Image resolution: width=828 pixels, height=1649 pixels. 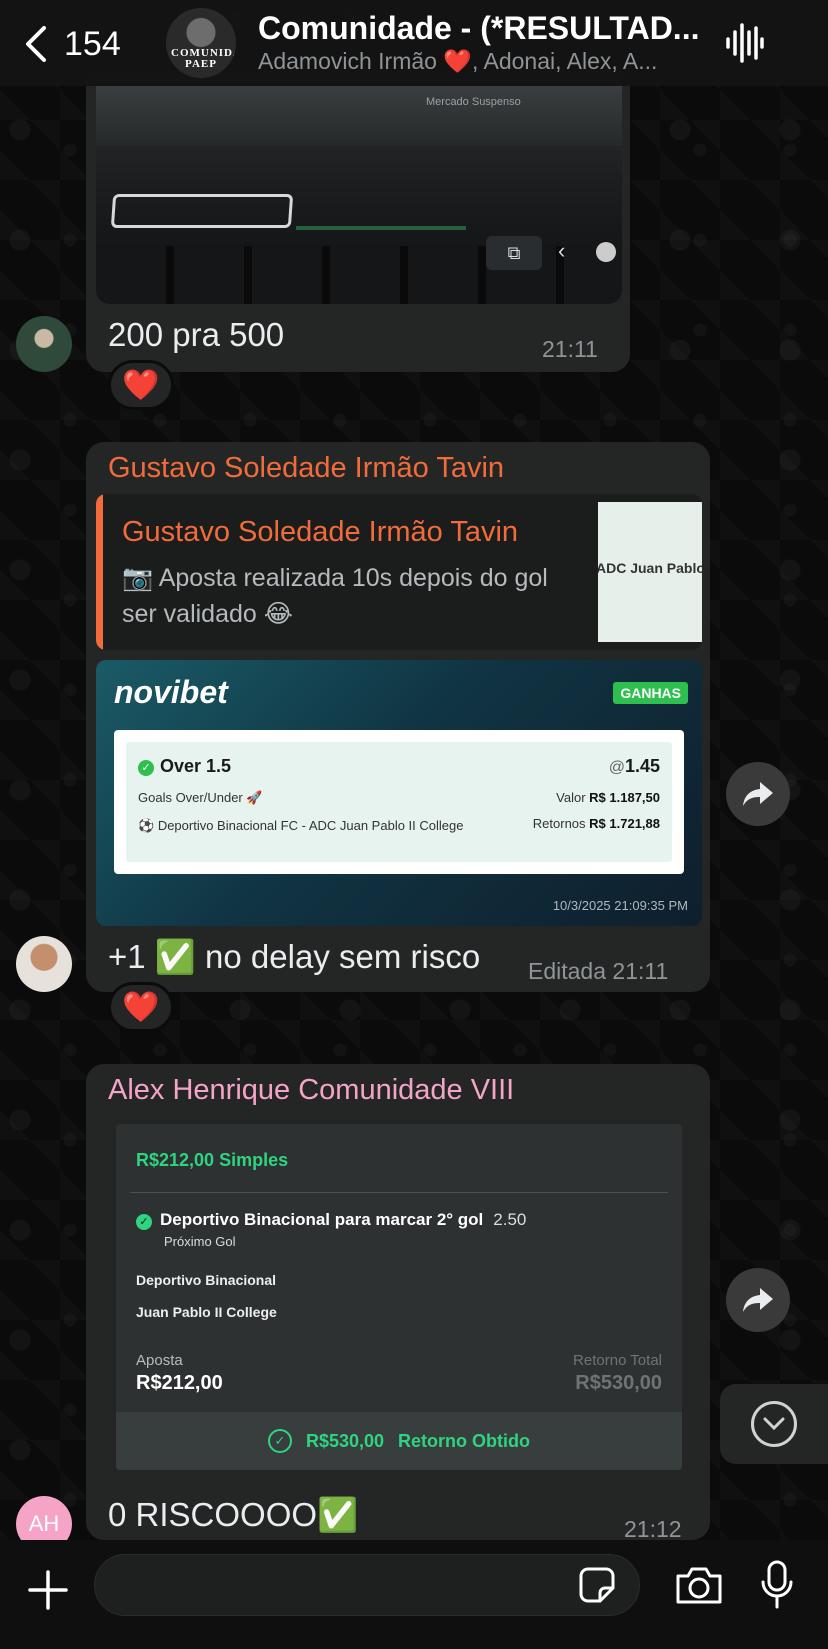 I want to click on footer-value: R$530,00, so click(x=345, y=1440).